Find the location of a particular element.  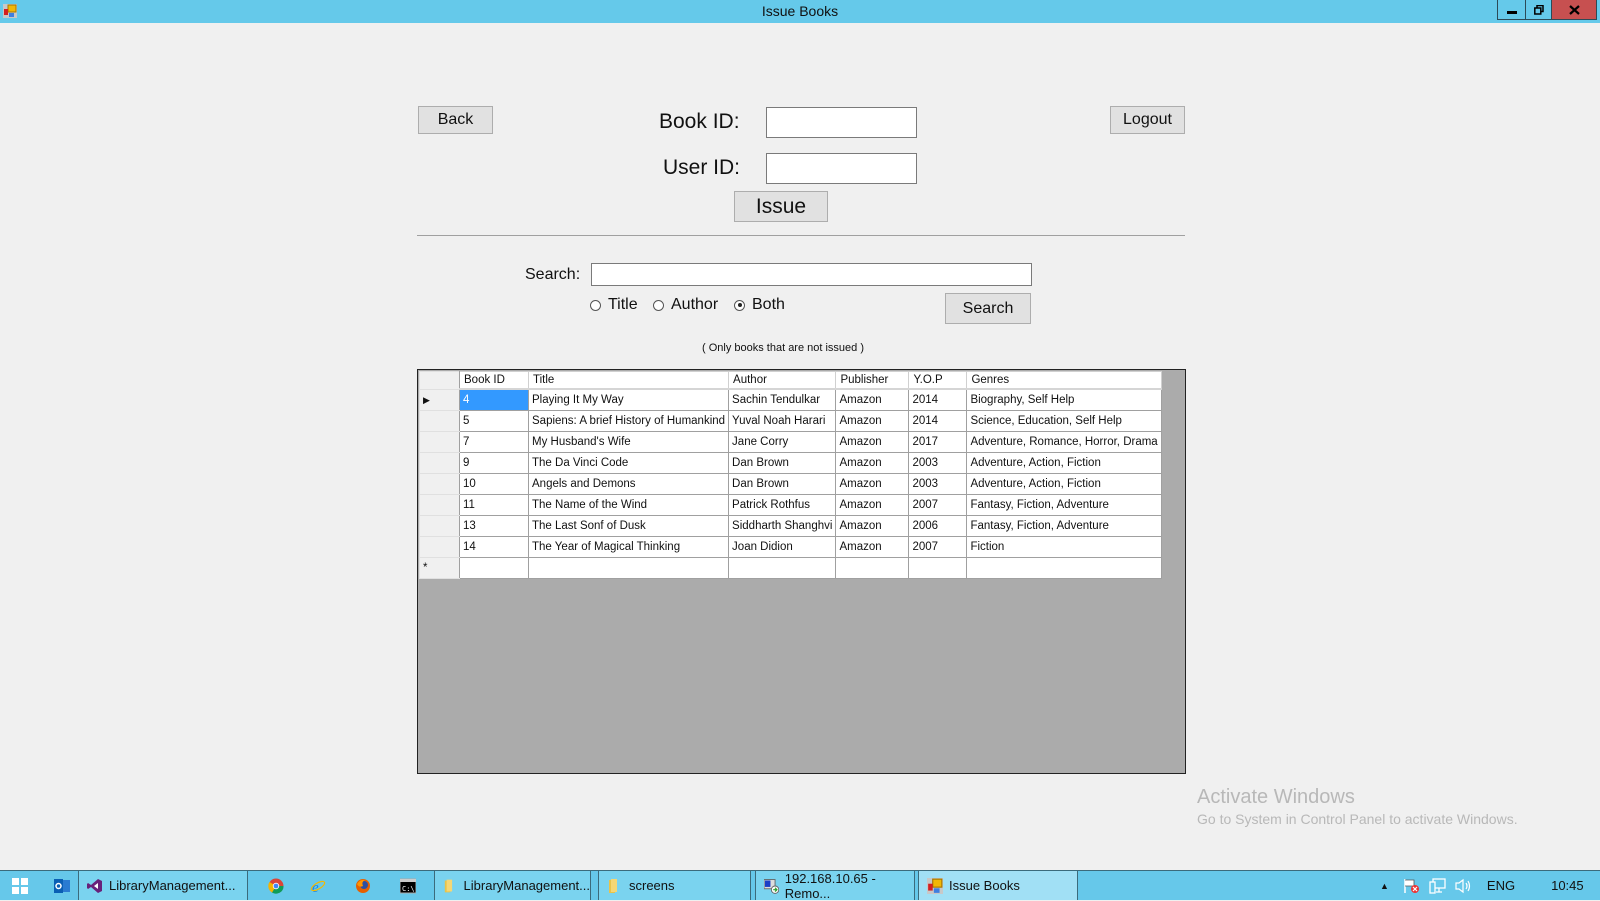

column-header-yop: Y.O.P is located at coordinates (938, 380).